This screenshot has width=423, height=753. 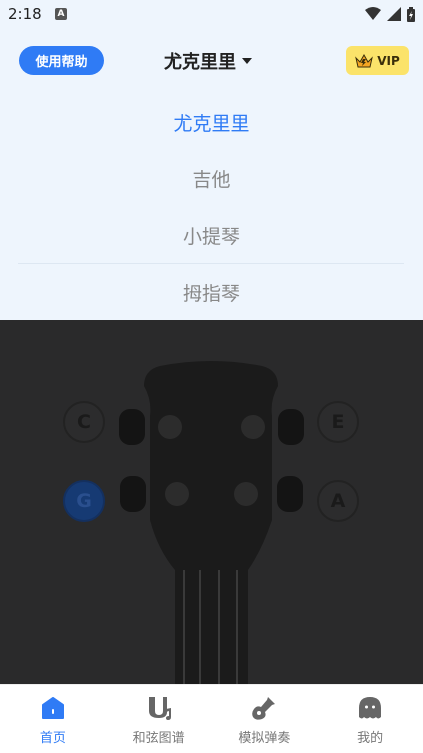 I want to click on caret-down-icon, so click(x=247, y=61).